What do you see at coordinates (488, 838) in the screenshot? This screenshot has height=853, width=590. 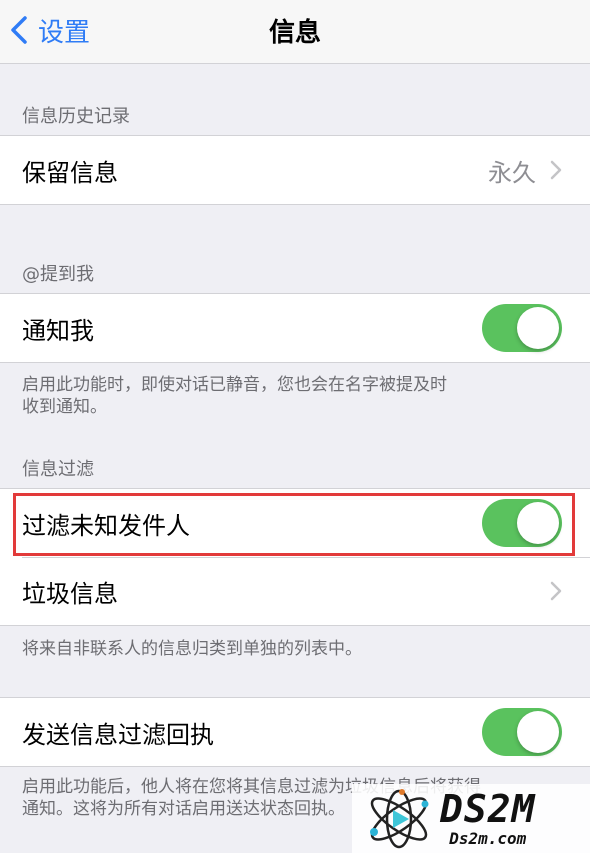 I see `watermark-site: Ds2m.com` at bounding box center [488, 838].